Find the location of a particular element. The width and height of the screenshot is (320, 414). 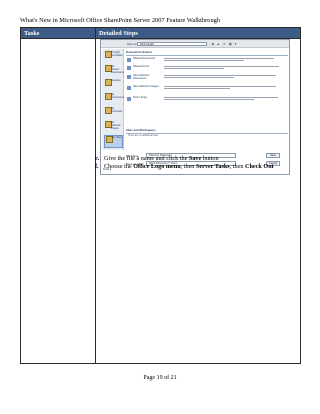

toolbar-icons: ◀ ▲ ✕ ▦ ▾ is located at coordinates (224, 44).